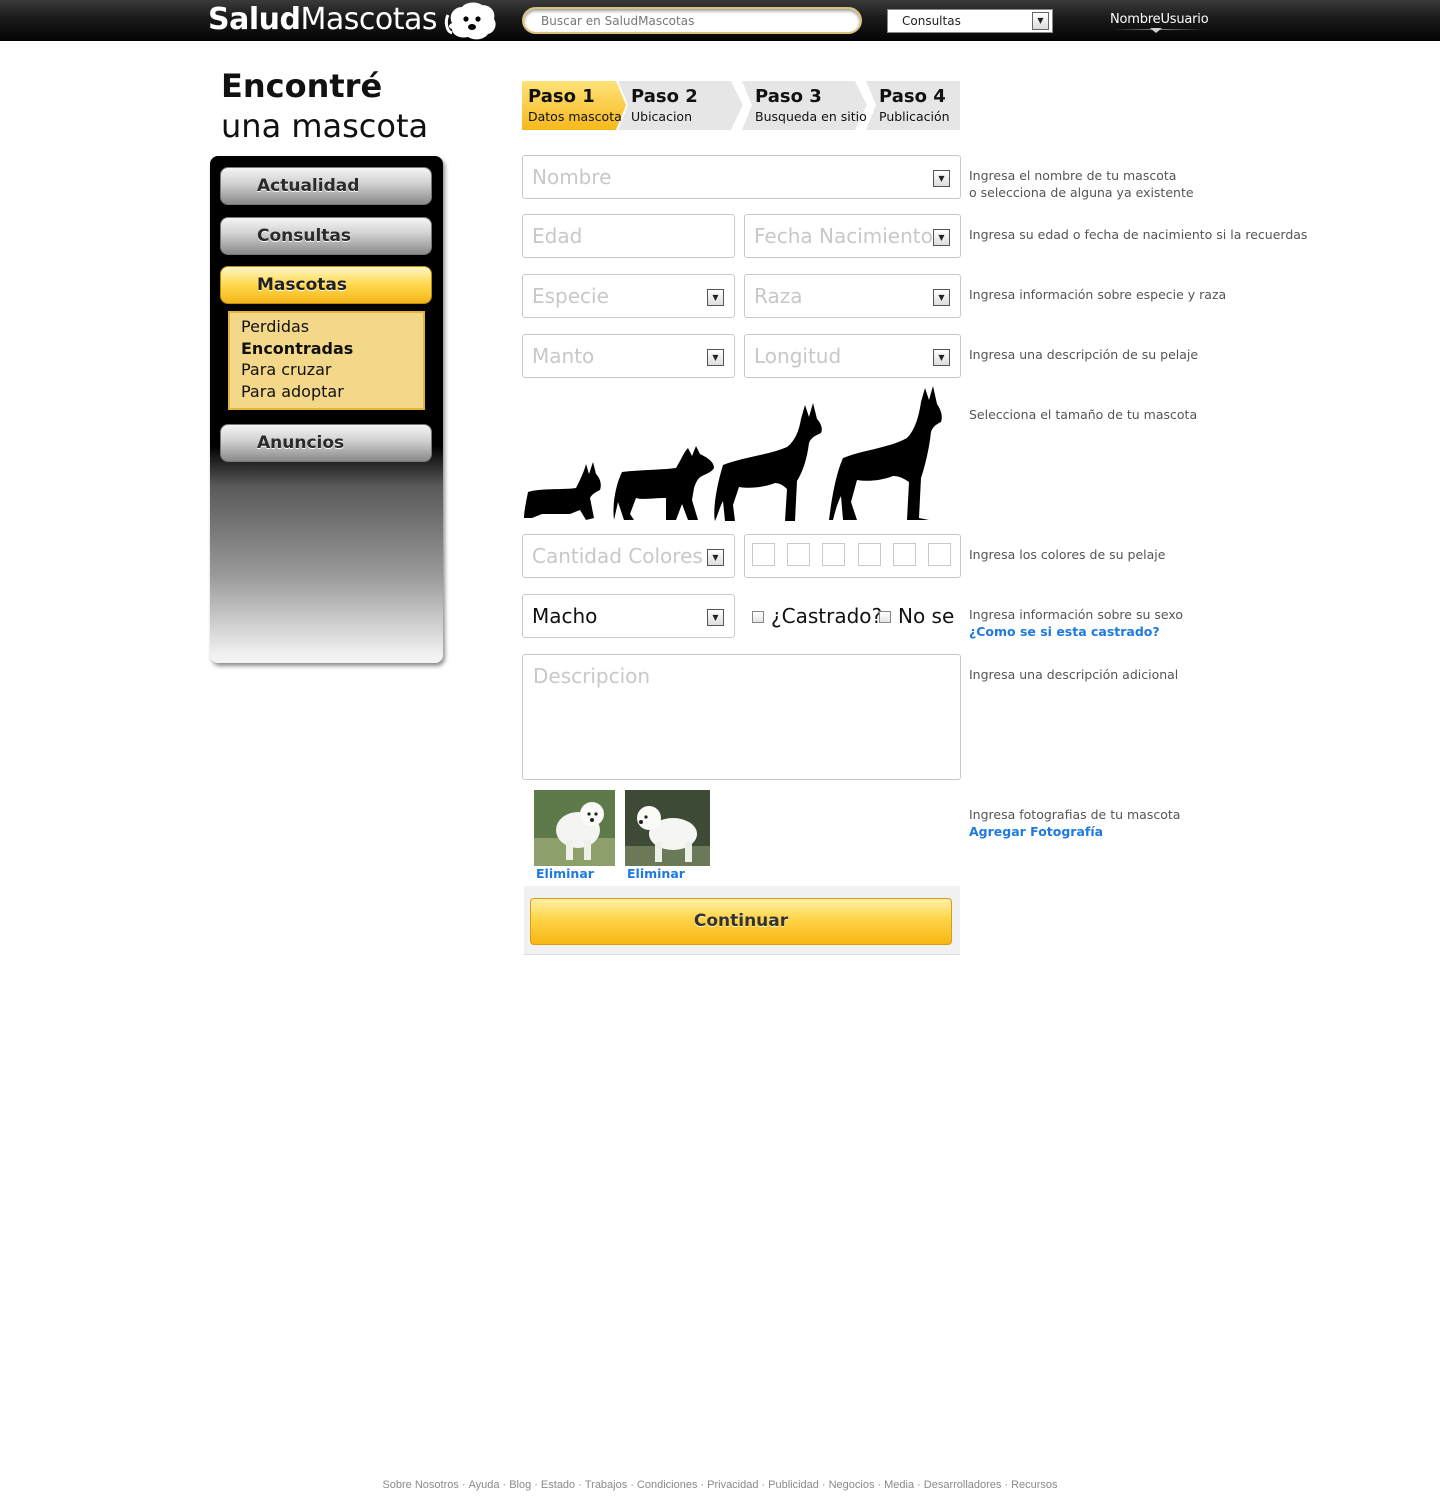 This screenshot has width=1440, height=1509. I want to click on search-box, so click(692, 20).